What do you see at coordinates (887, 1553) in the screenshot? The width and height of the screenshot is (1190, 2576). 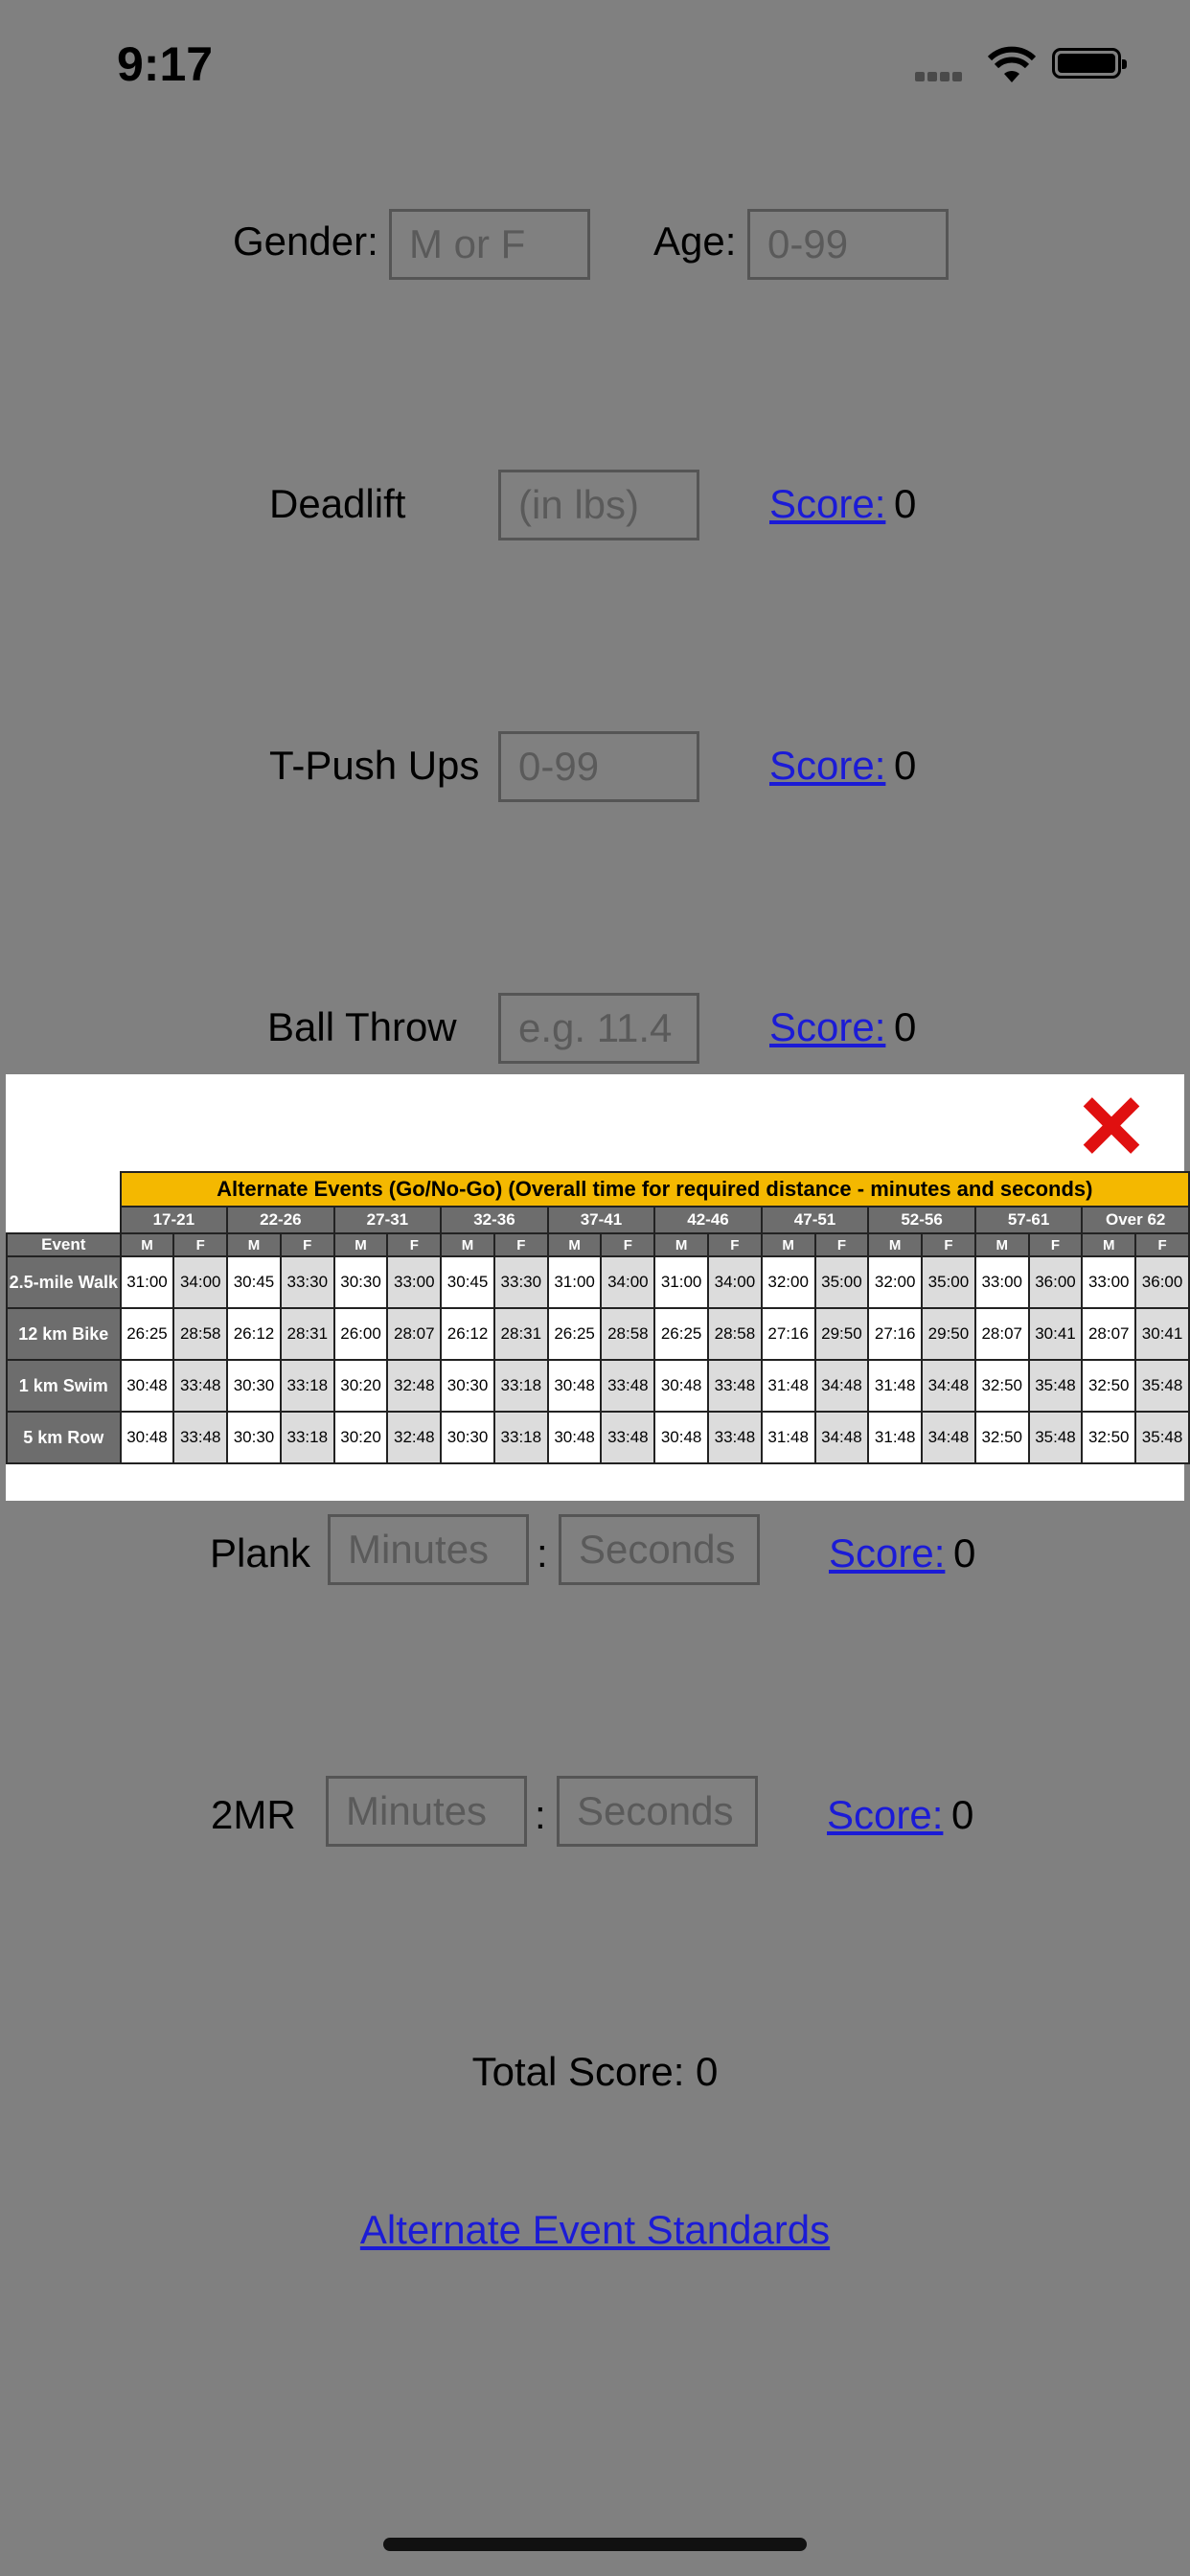 I see `plank-score-link: Score:` at bounding box center [887, 1553].